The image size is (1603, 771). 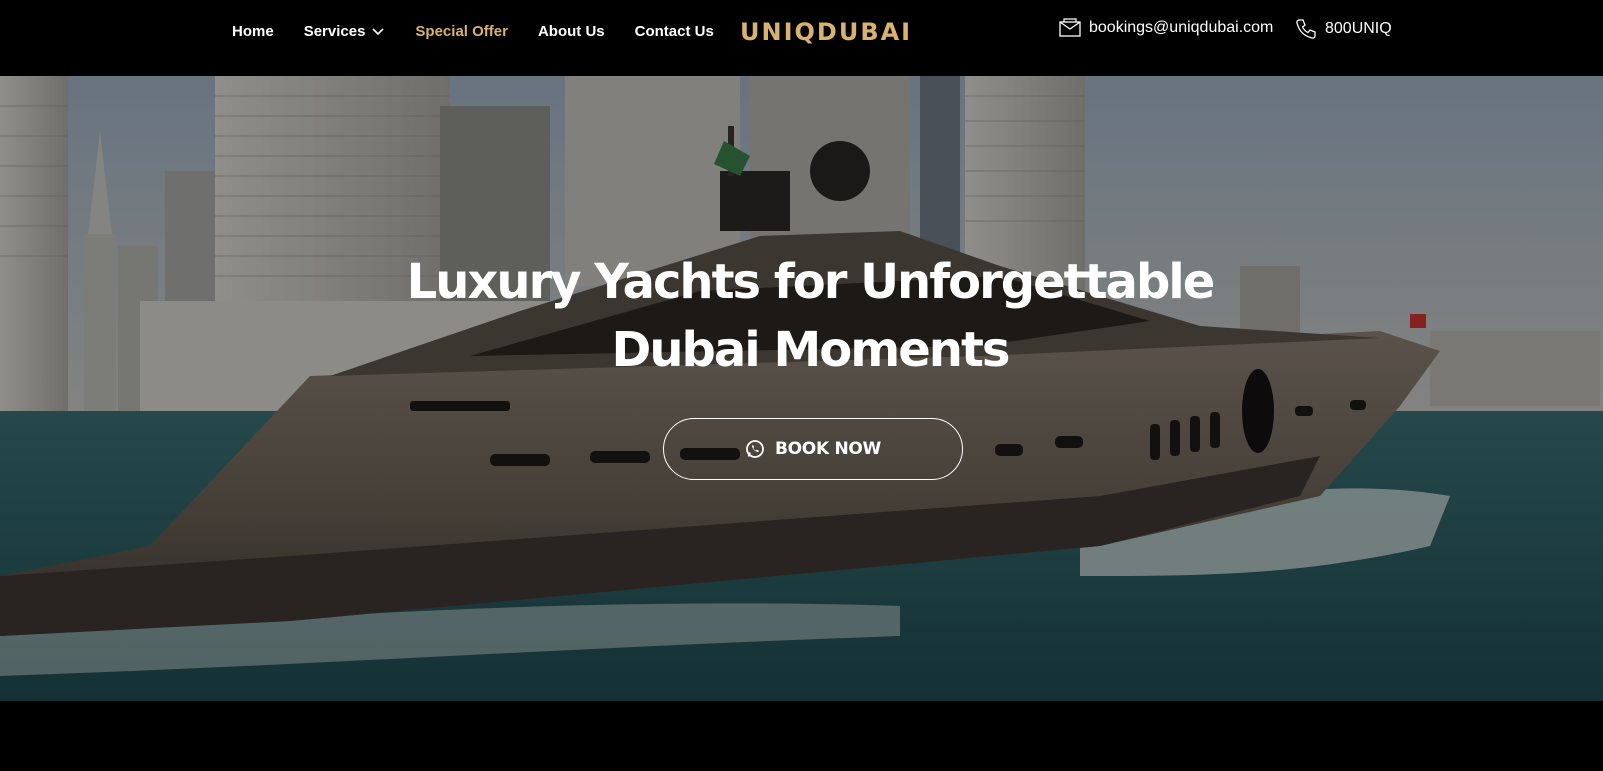 What do you see at coordinates (828, 449) in the screenshot?
I see `book-now-label: BOOK NOW` at bounding box center [828, 449].